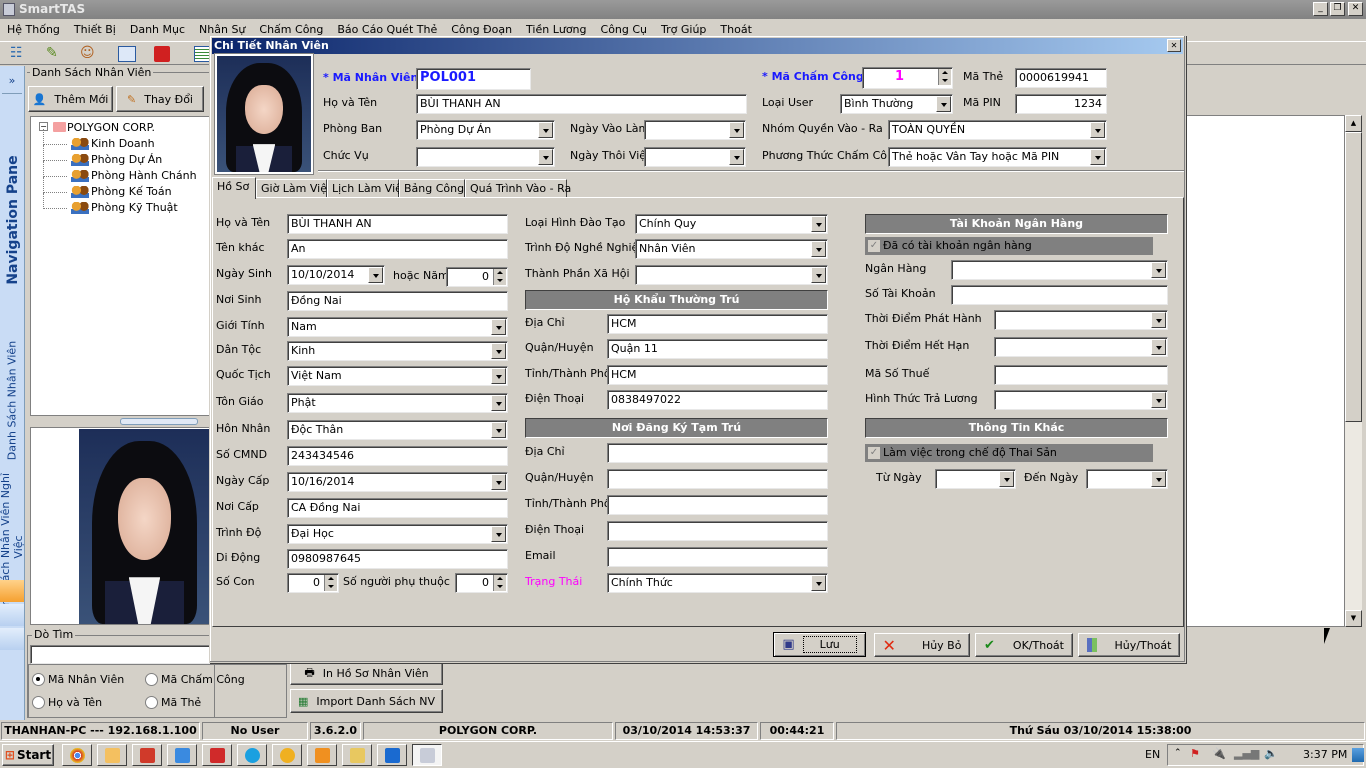 This screenshot has height=768, width=1366. What do you see at coordinates (997, 130) in the screenshot?
I see `dialog-header-10-dropdown: TOÀN QUYỀN` at bounding box center [997, 130].